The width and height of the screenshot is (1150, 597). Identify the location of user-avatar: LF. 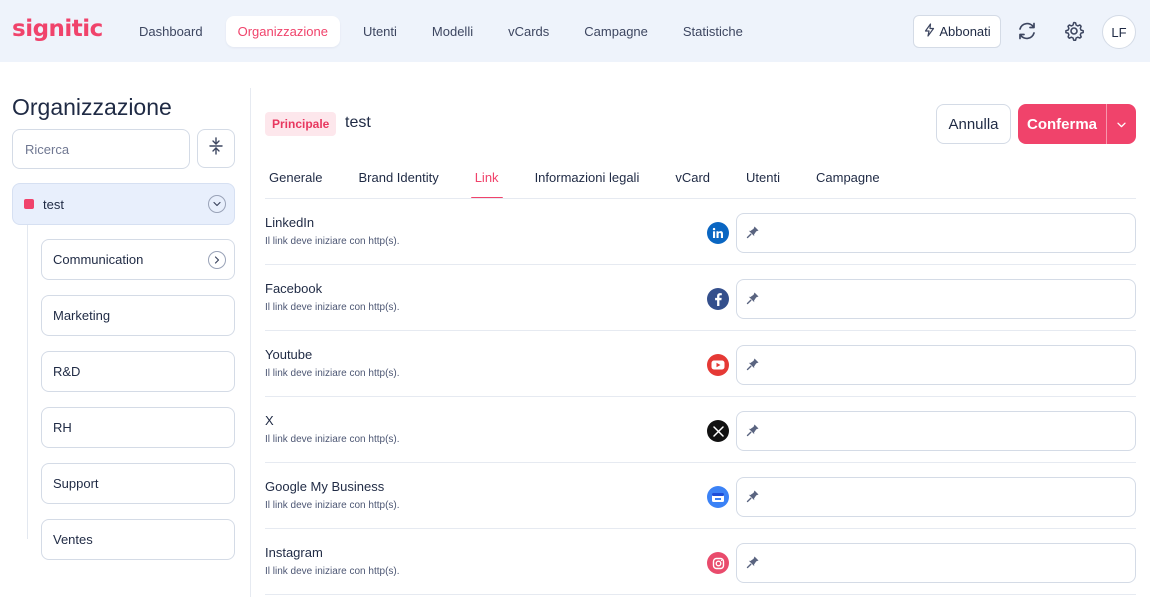
(1119, 32).